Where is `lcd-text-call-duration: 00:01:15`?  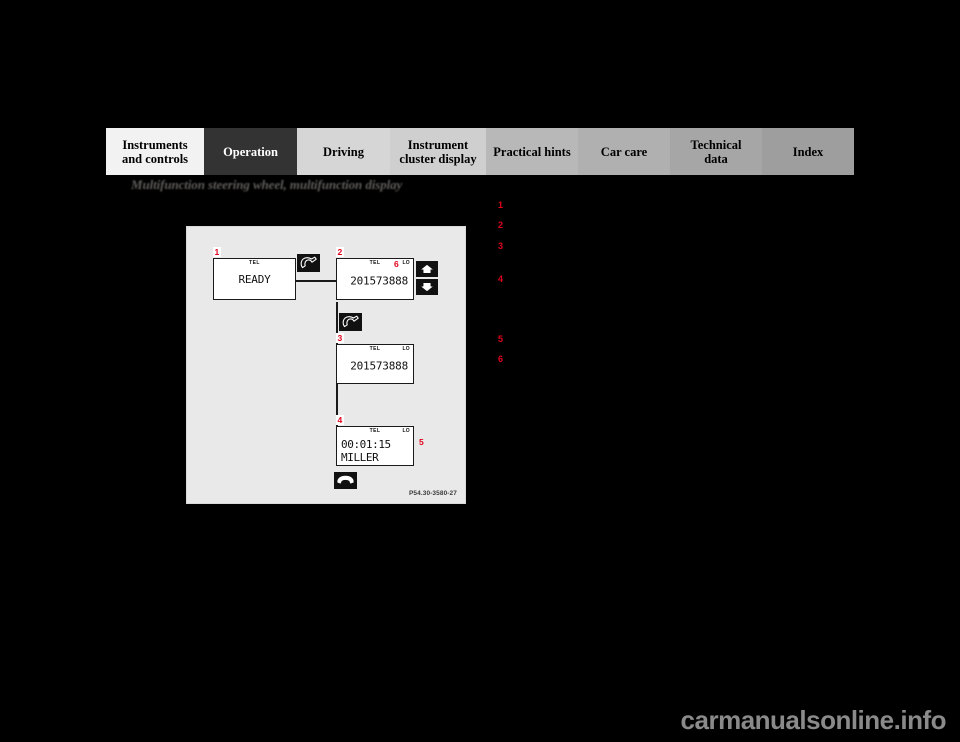
lcd-text-call-duration: 00:01:15 is located at coordinates (366, 444).